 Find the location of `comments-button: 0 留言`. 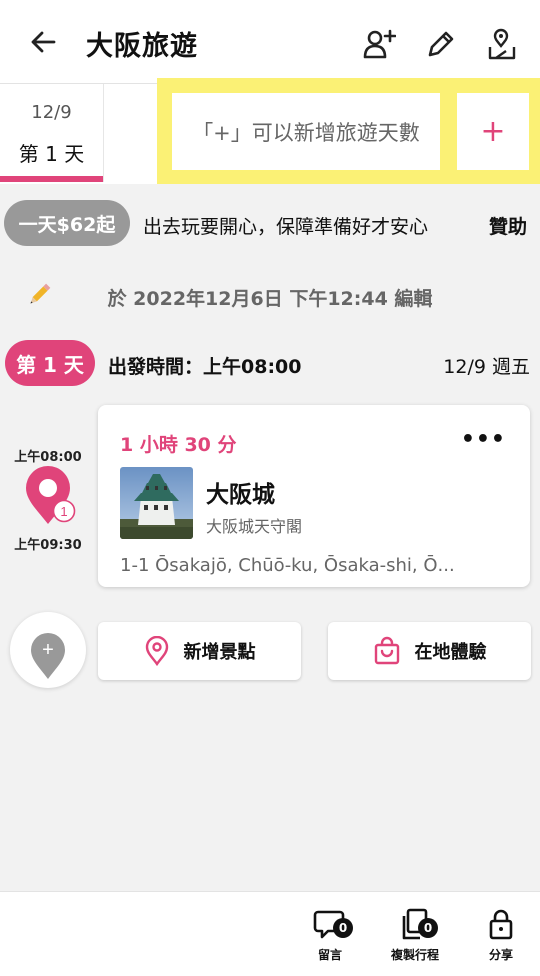

comments-button: 0 留言 is located at coordinates (330, 938).